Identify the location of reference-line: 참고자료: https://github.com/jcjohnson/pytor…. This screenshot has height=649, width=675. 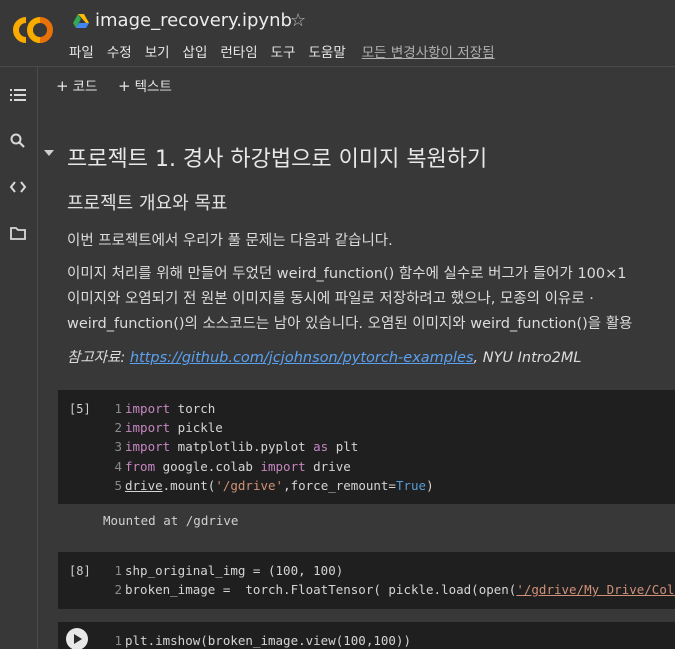
(324, 358).